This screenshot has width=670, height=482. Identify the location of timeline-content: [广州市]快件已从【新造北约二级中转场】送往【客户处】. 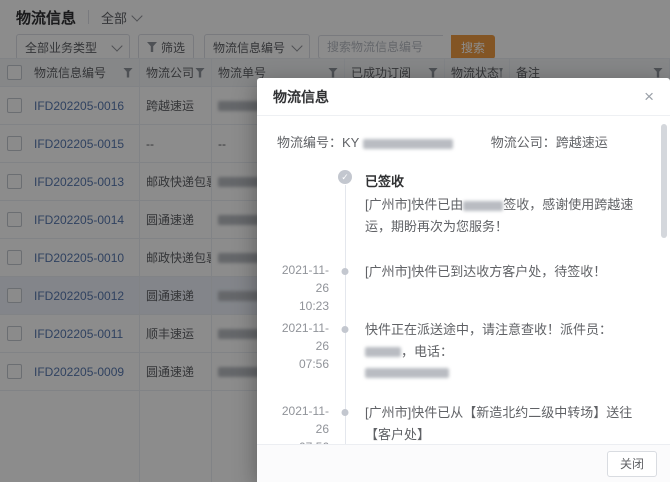
(503, 421).